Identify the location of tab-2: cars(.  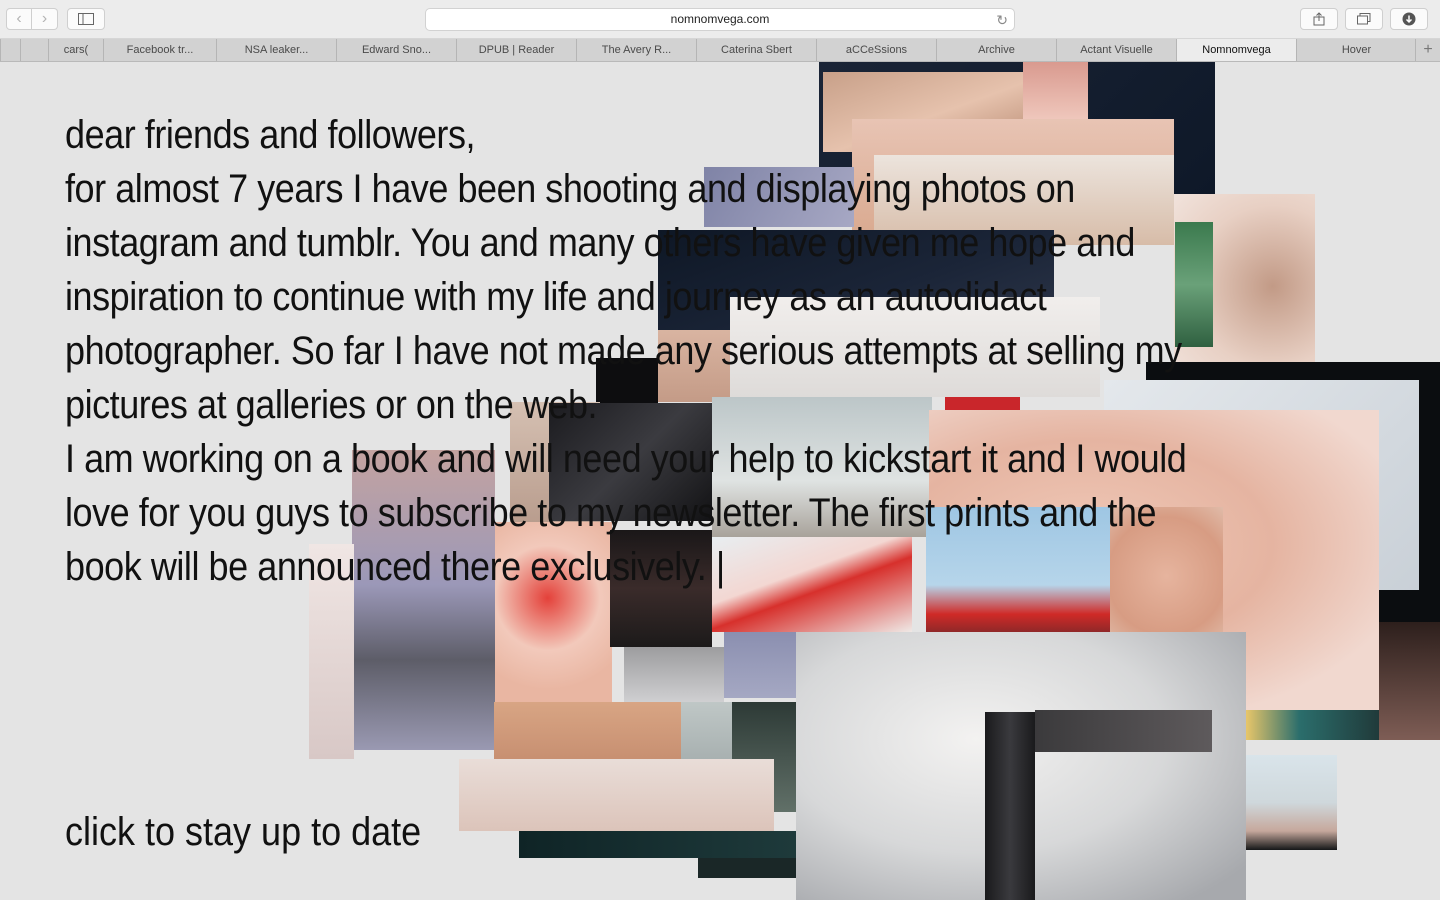
(75, 50).